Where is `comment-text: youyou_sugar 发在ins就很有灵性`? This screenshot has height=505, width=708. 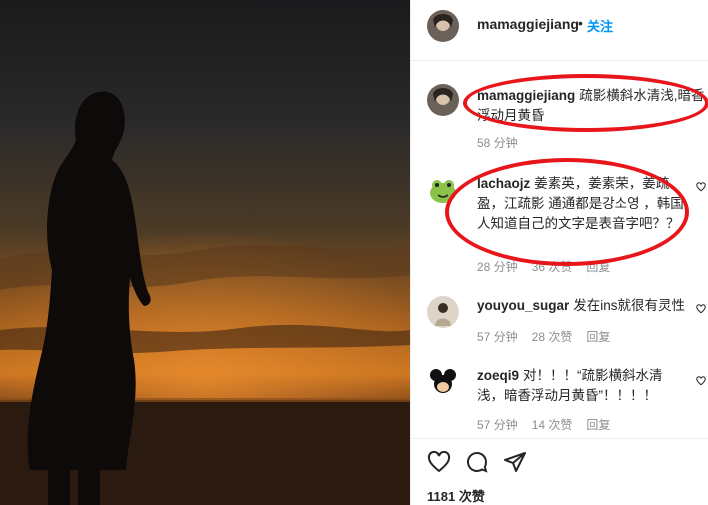
comment-text: youyou_sugar 发在ins就很有灵性 is located at coordinates (583, 306).